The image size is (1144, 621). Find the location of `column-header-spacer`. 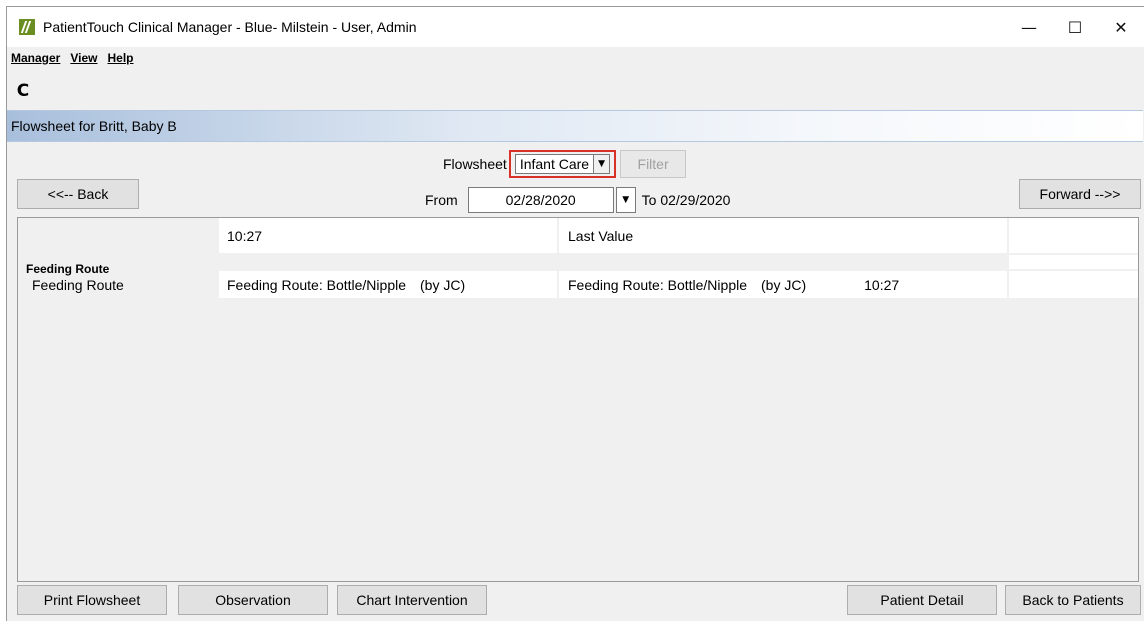

column-header-spacer is located at coordinates (1073, 235).